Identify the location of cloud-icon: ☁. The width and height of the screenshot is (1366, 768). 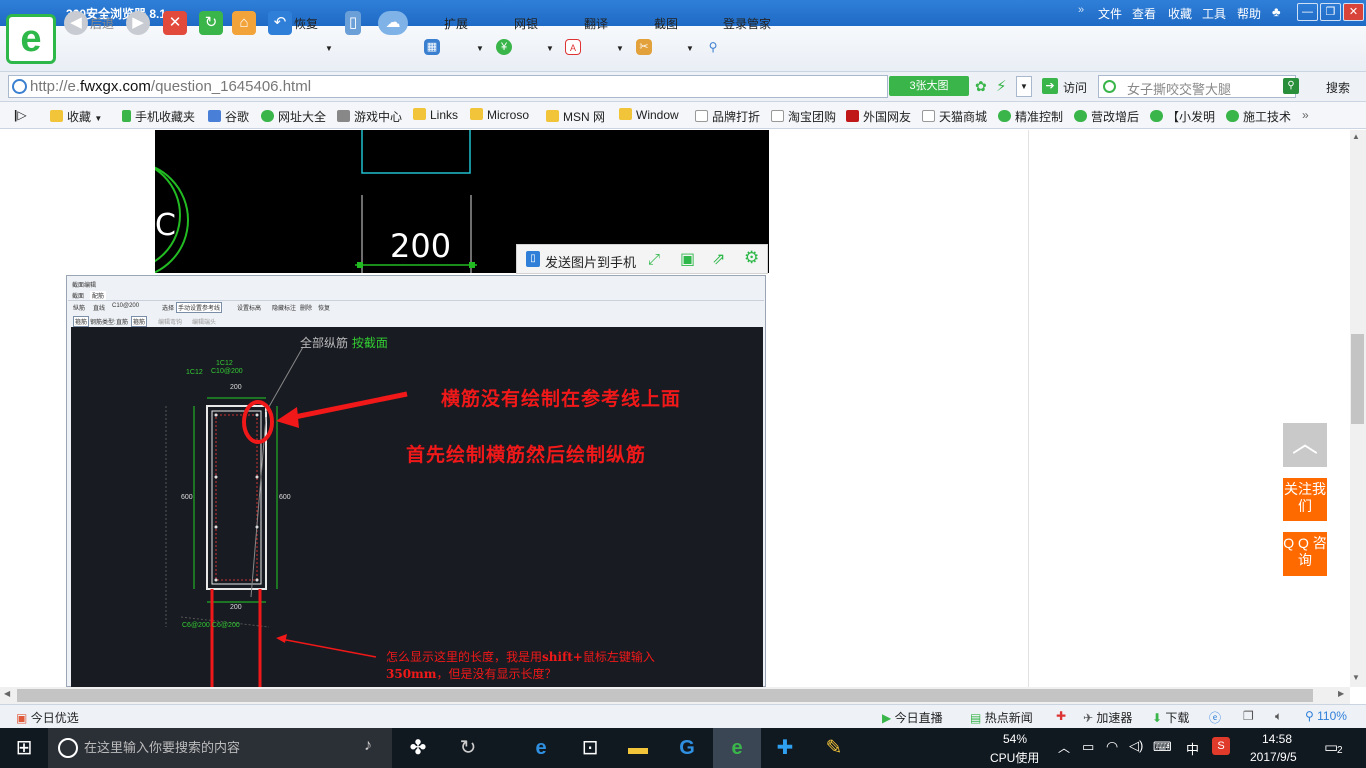
(393, 23).